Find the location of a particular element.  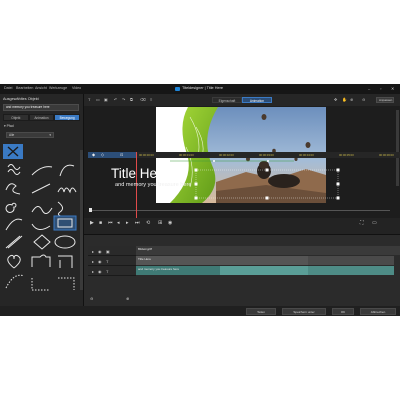

align-icon: ≡ is located at coordinates (151, 99).